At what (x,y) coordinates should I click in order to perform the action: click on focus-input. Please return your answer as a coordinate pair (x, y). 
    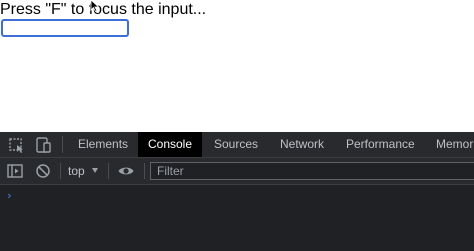
    Looking at the image, I should click on (65, 28).